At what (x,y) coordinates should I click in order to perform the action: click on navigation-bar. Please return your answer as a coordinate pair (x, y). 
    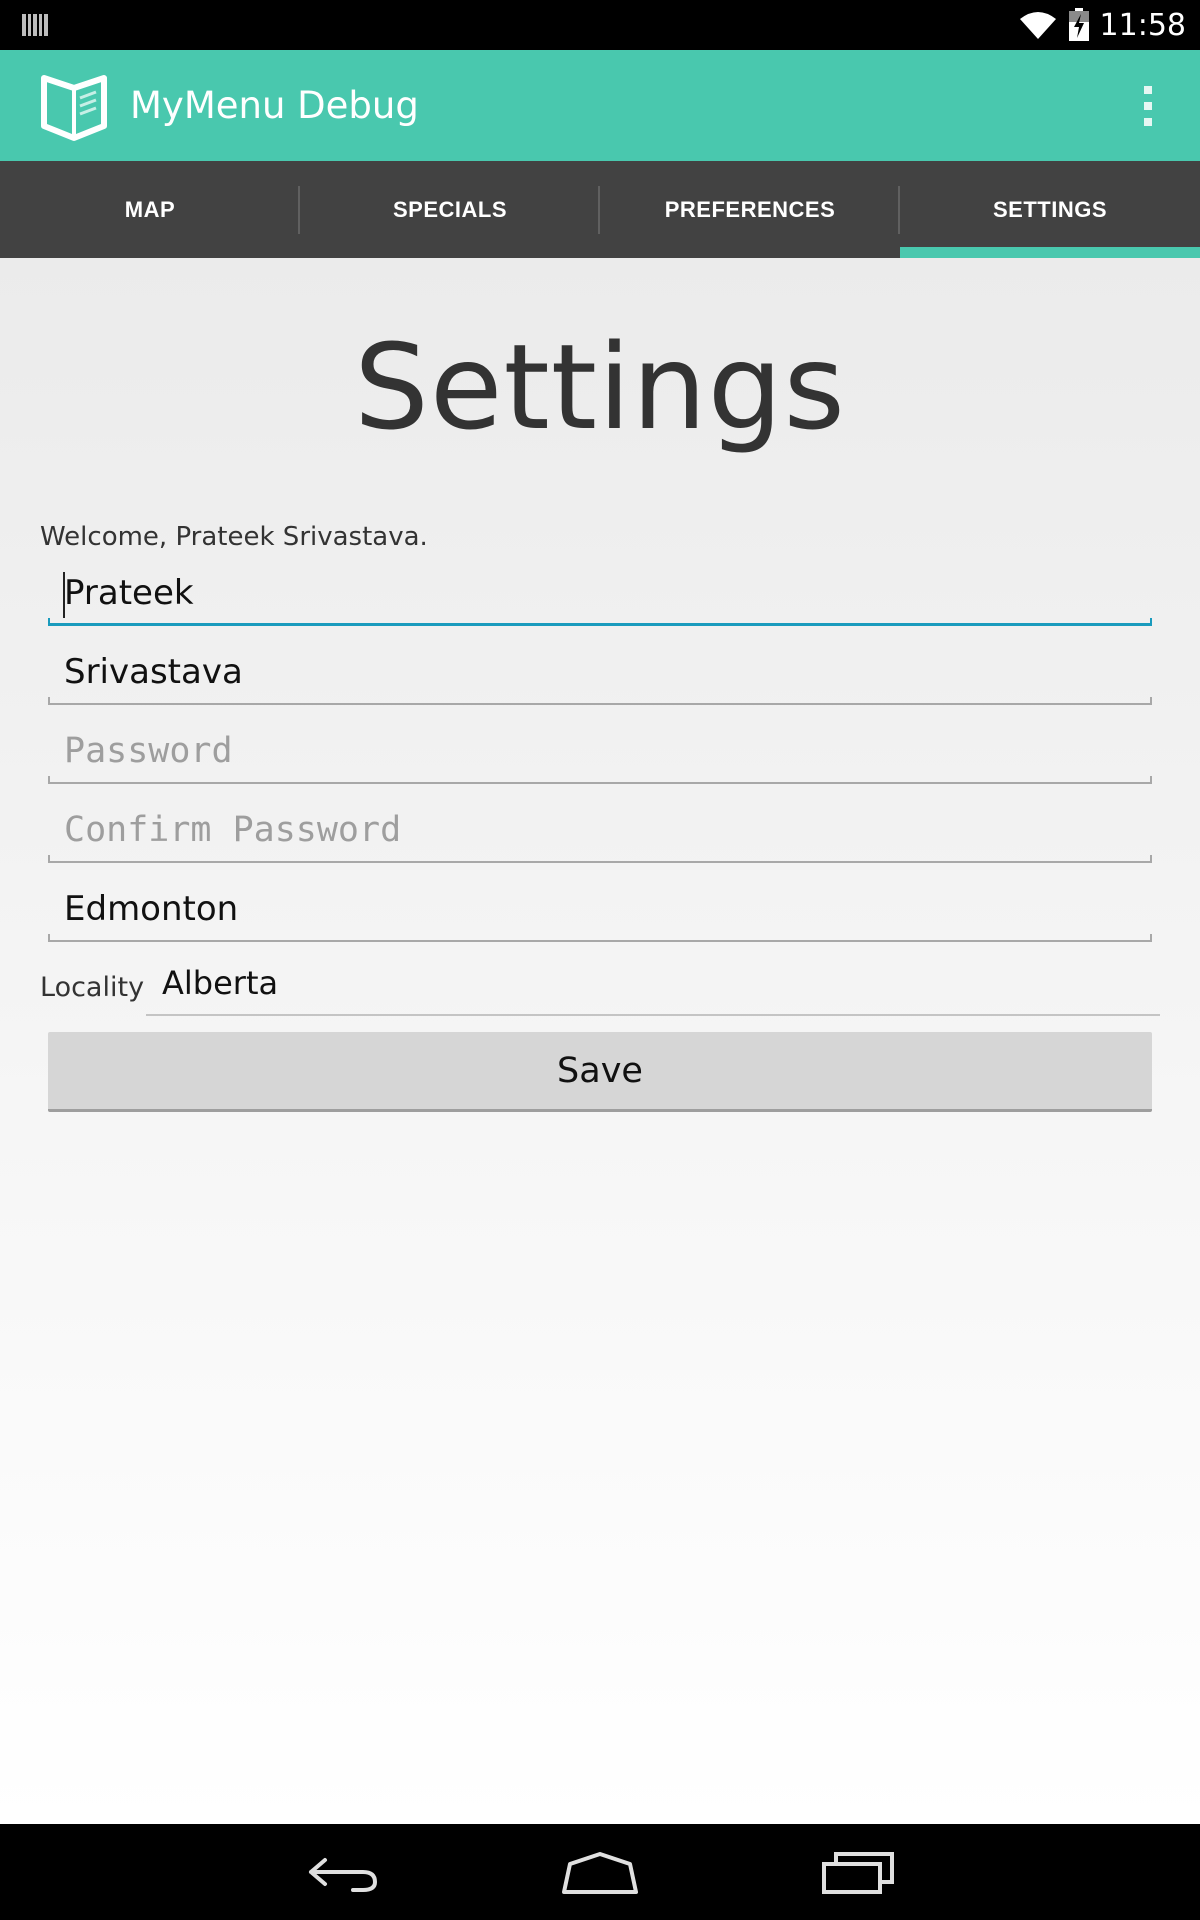
    Looking at the image, I should click on (600, 1872).